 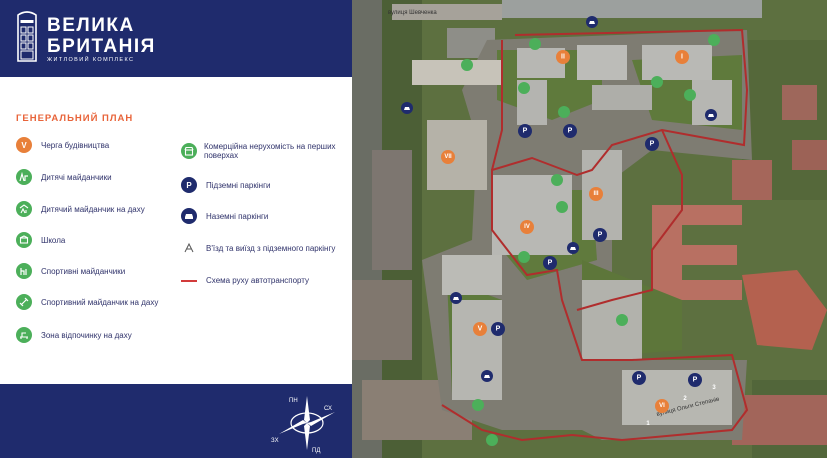 I want to click on roof-playground-icon, so click(x=24, y=209).